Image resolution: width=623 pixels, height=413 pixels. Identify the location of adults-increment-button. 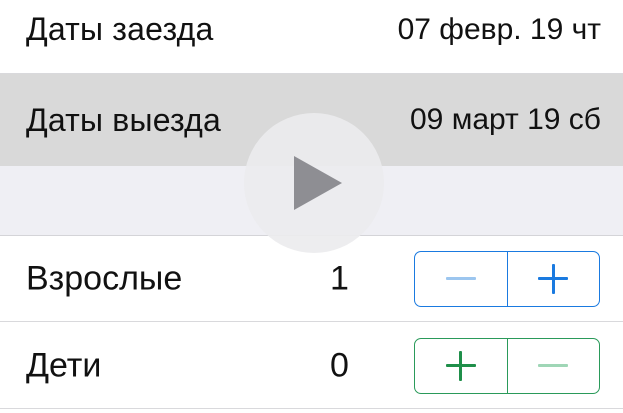
(554, 279).